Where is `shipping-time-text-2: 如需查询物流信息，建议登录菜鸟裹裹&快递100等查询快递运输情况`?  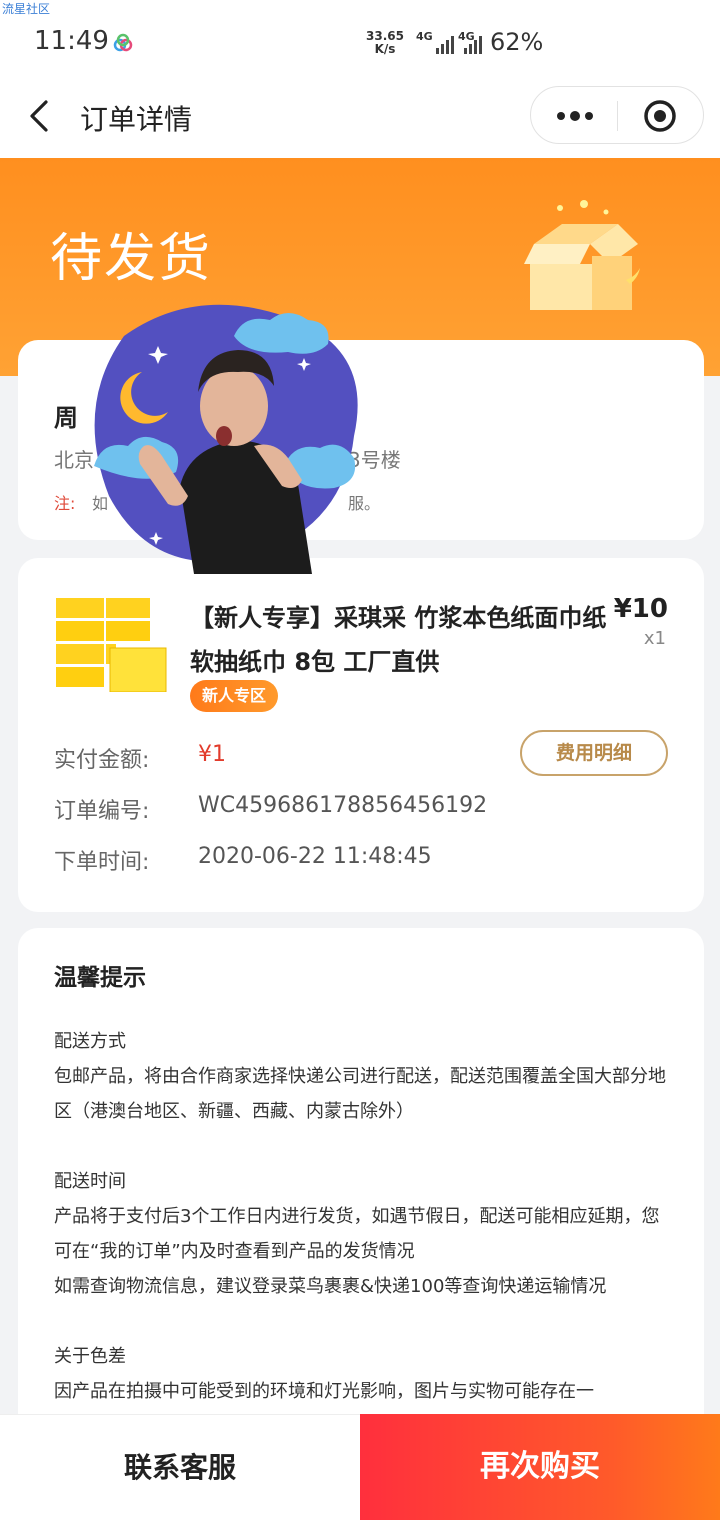
shipping-time-text-2: 如需查询物流信息，建议登录菜鸟裹裹&快递100等查询快递运输情况 is located at coordinates (330, 1286).